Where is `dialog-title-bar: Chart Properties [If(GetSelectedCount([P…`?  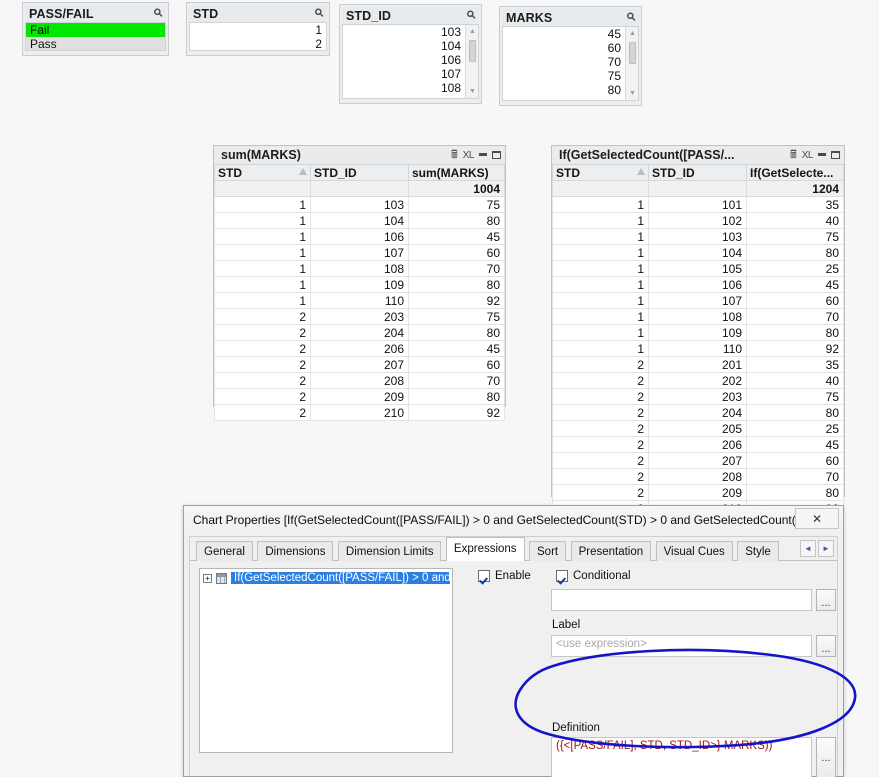 dialog-title-bar: Chart Properties [If(GetSelectedCount([P… is located at coordinates (513, 521).